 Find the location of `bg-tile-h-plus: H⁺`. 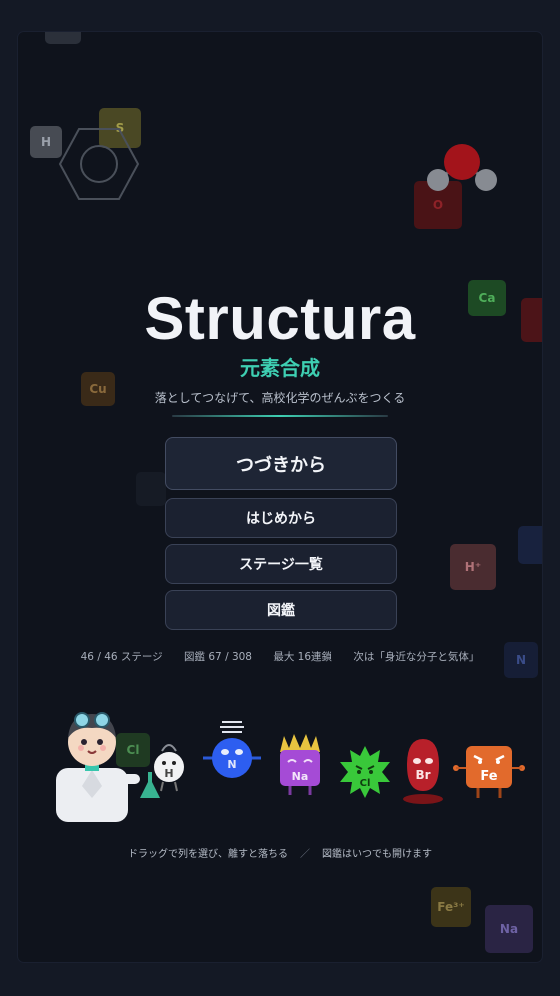

bg-tile-h-plus: H⁺ is located at coordinates (473, 567).